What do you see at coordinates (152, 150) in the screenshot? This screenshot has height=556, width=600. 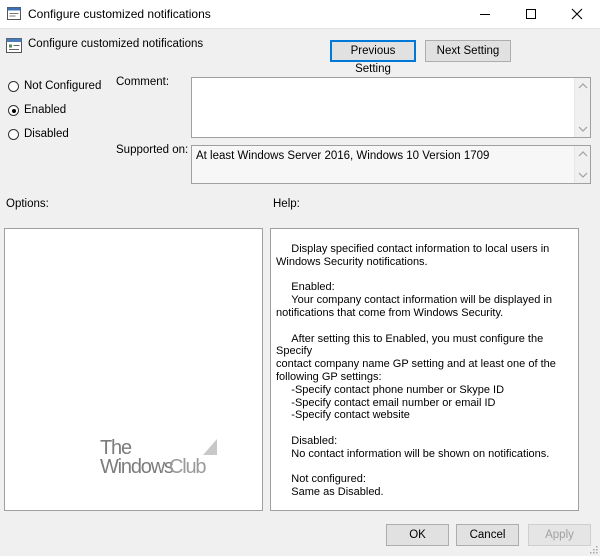 I see `supported-on-label: Supported on:` at bounding box center [152, 150].